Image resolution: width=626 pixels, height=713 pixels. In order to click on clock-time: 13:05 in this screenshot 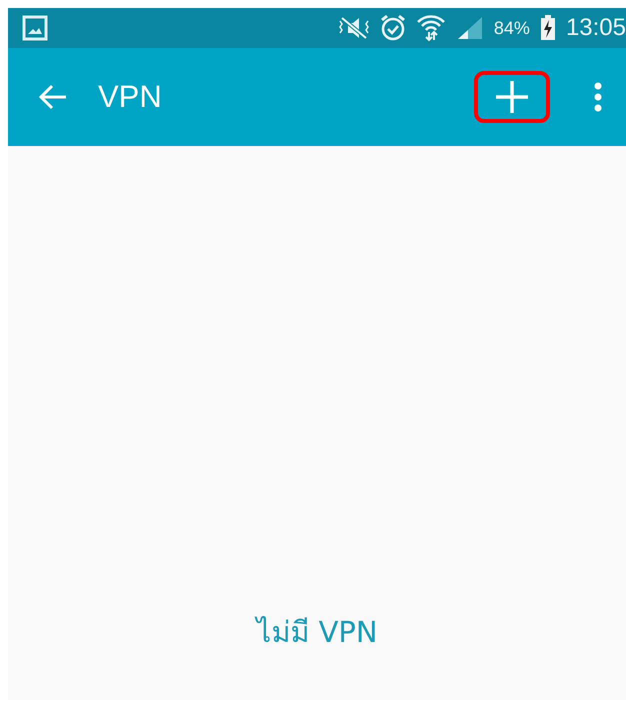, I will do `click(596, 28)`.